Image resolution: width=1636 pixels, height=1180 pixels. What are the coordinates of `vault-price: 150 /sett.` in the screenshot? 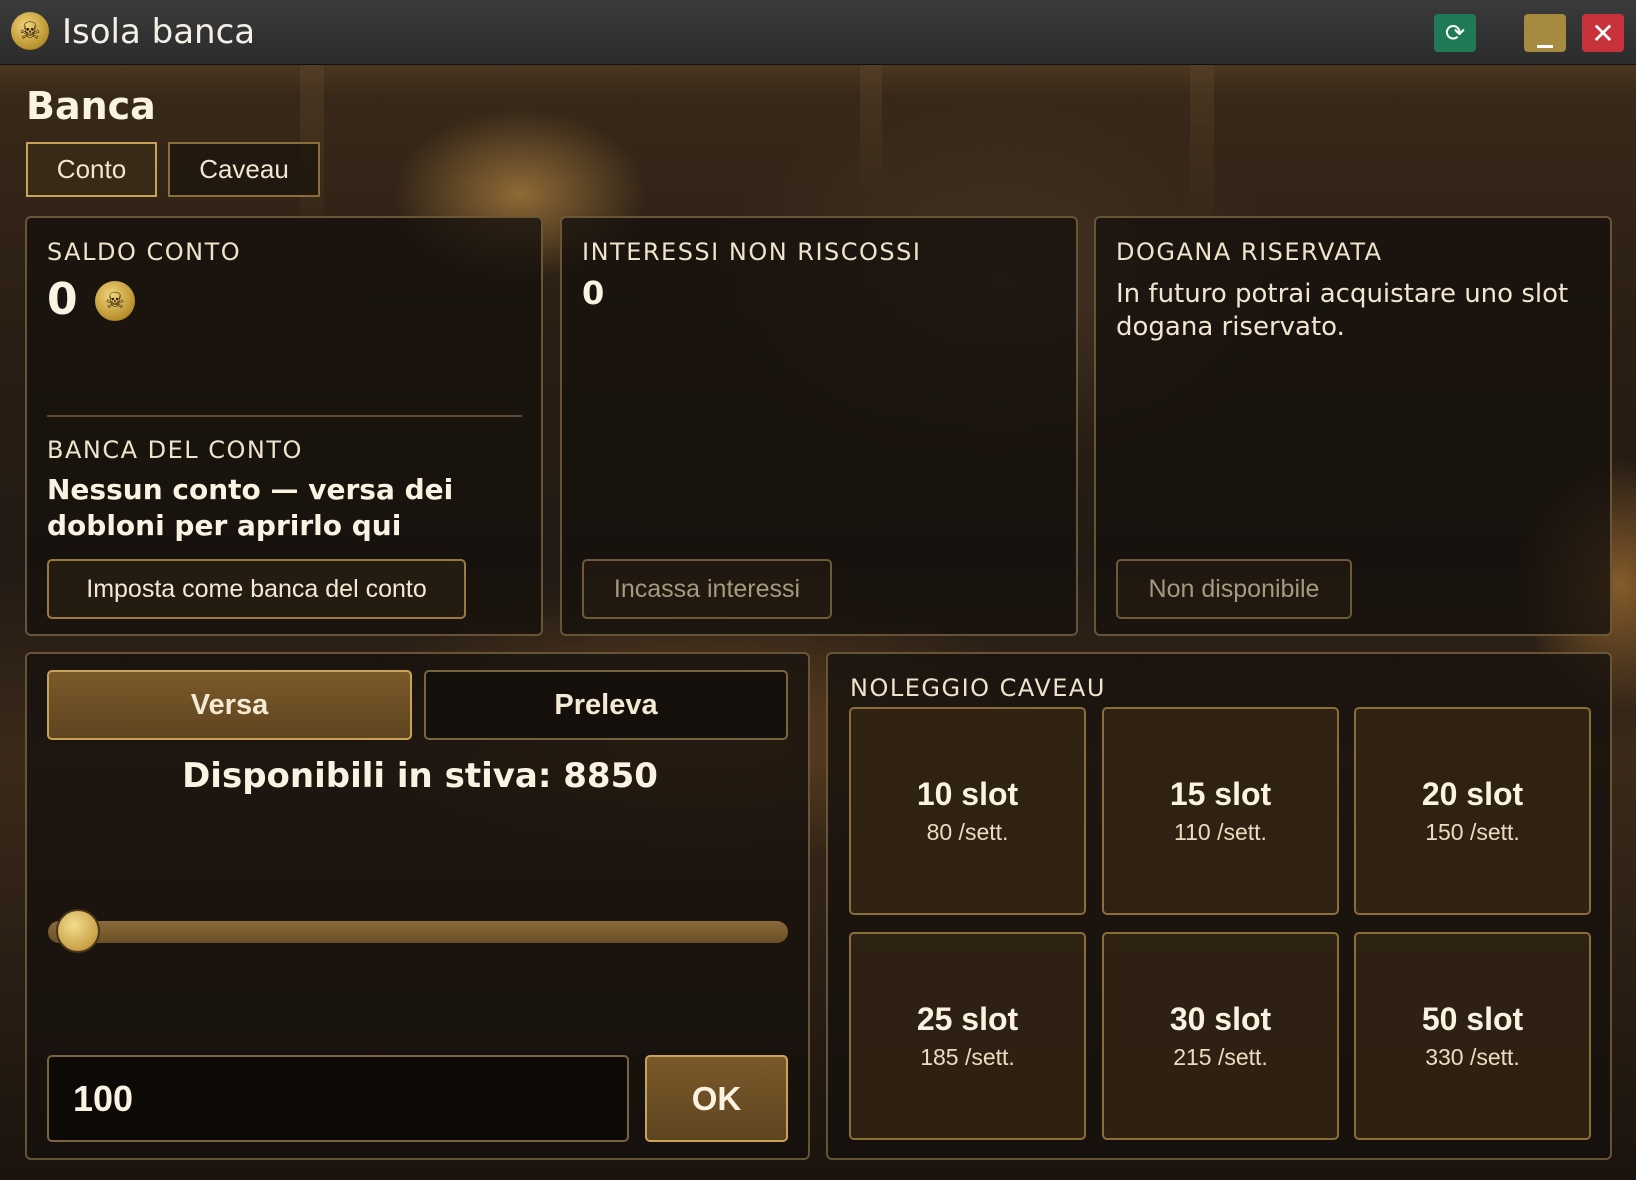 It's located at (1472, 832).